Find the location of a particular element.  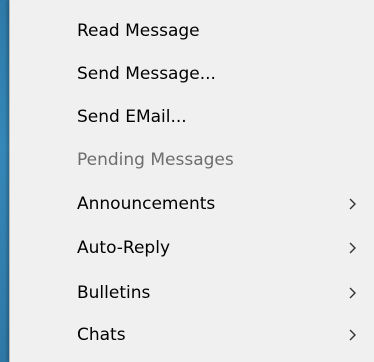

menu-item-label: Auto-Reply is located at coordinates (124, 248).